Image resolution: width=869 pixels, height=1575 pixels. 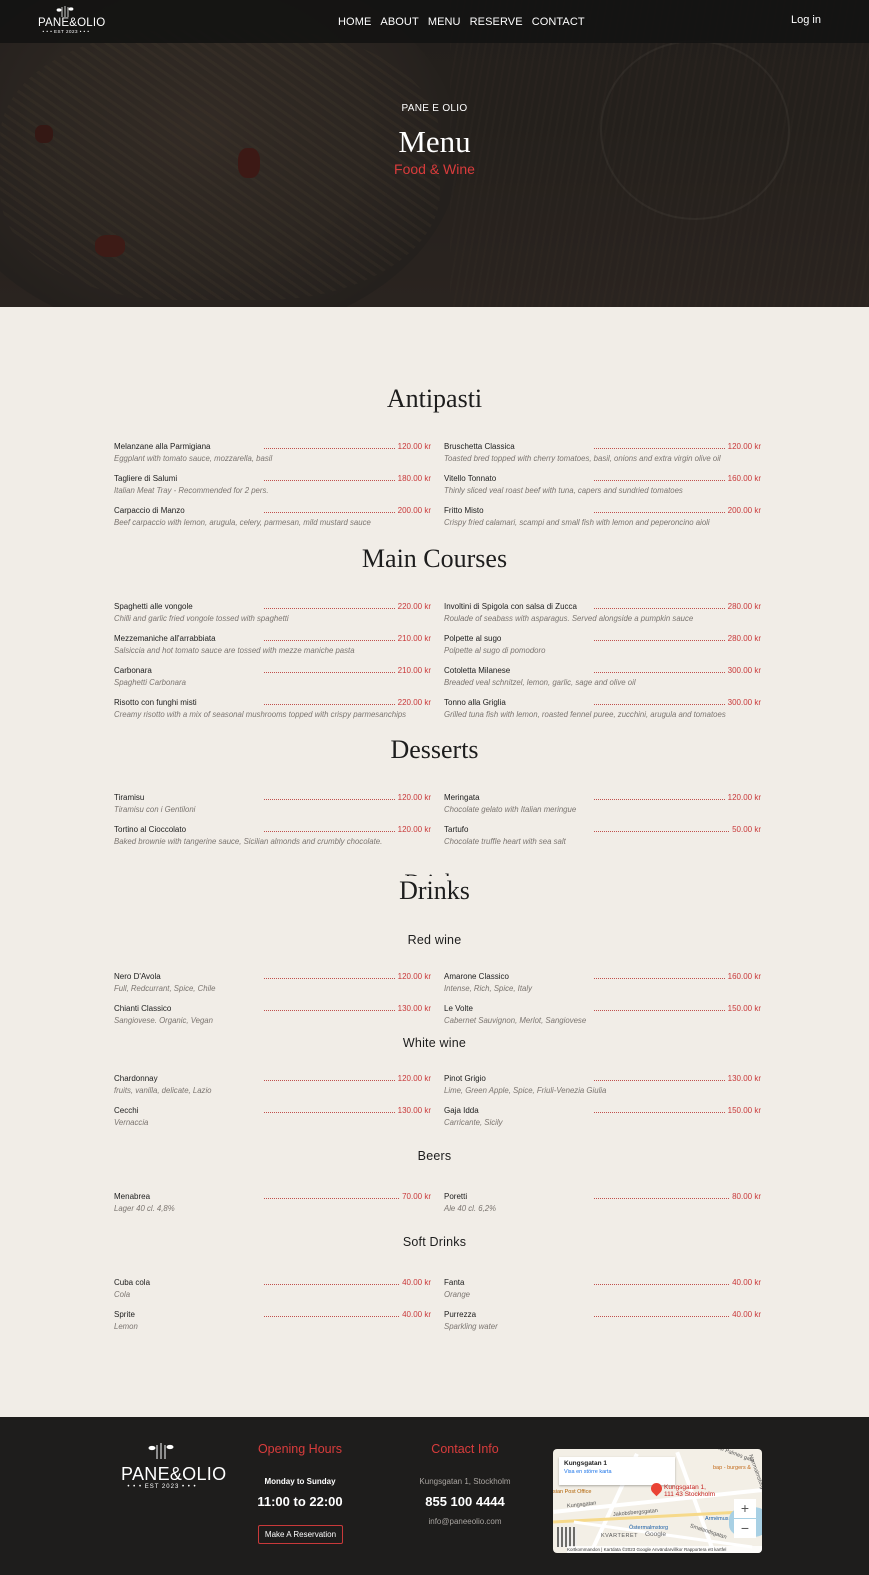 What do you see at coordinates (744, 606) in the screenshot?
I see `menu-item-price: 280.00 kr` at bounding box center [744, 606].